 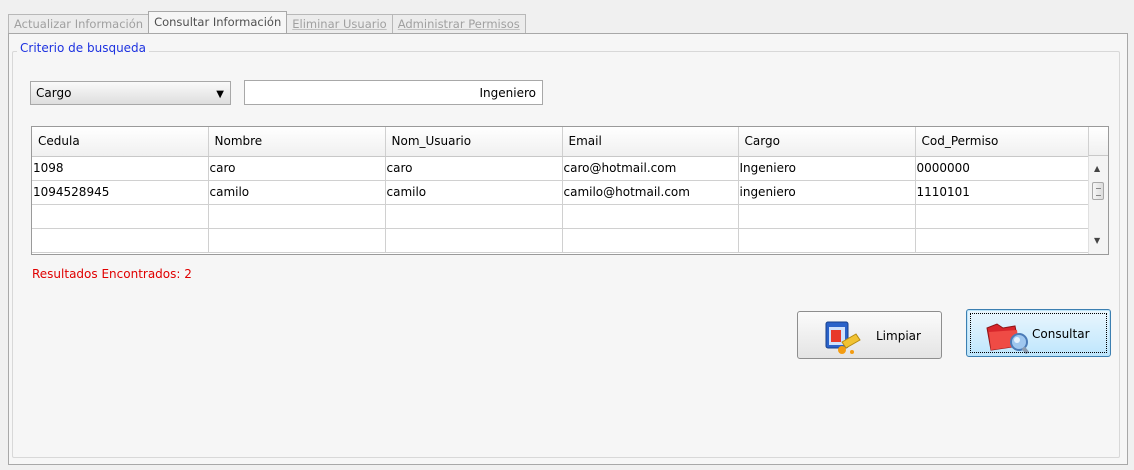 I want to click on eraser-window-icon, so click(x=843, y=337).